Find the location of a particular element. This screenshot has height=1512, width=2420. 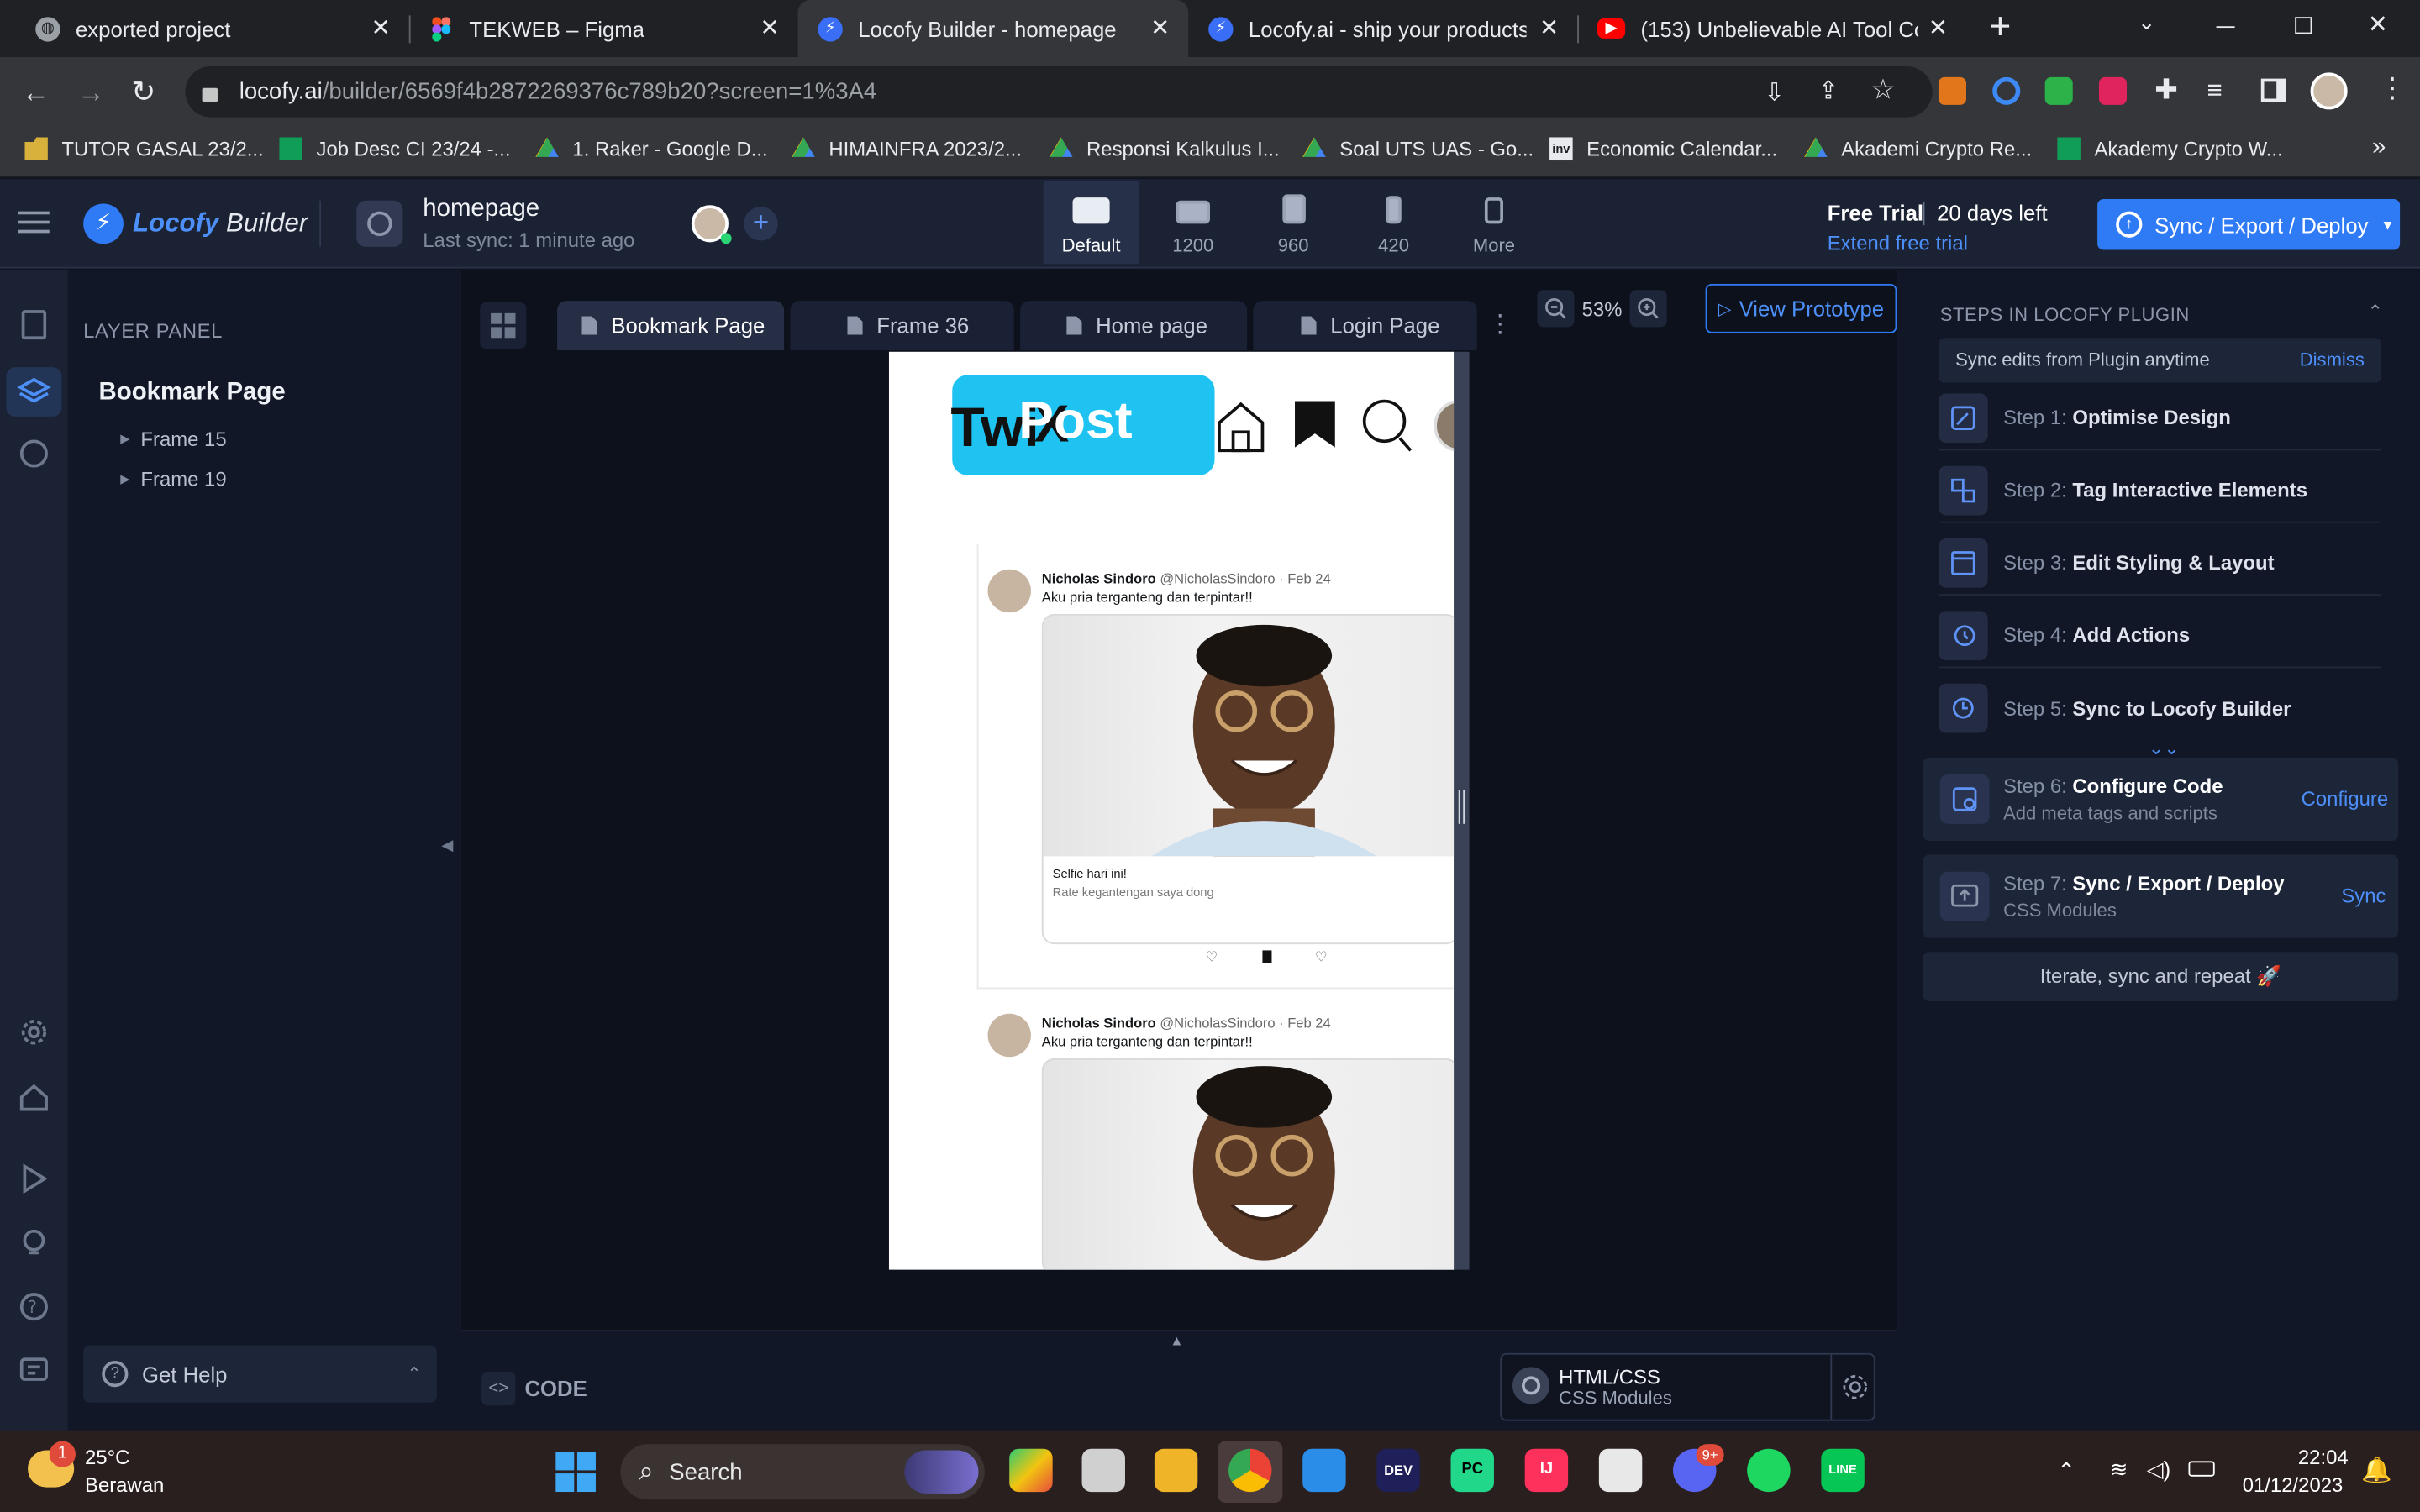

play-preview-icon is located at coordinates (34, 1178).